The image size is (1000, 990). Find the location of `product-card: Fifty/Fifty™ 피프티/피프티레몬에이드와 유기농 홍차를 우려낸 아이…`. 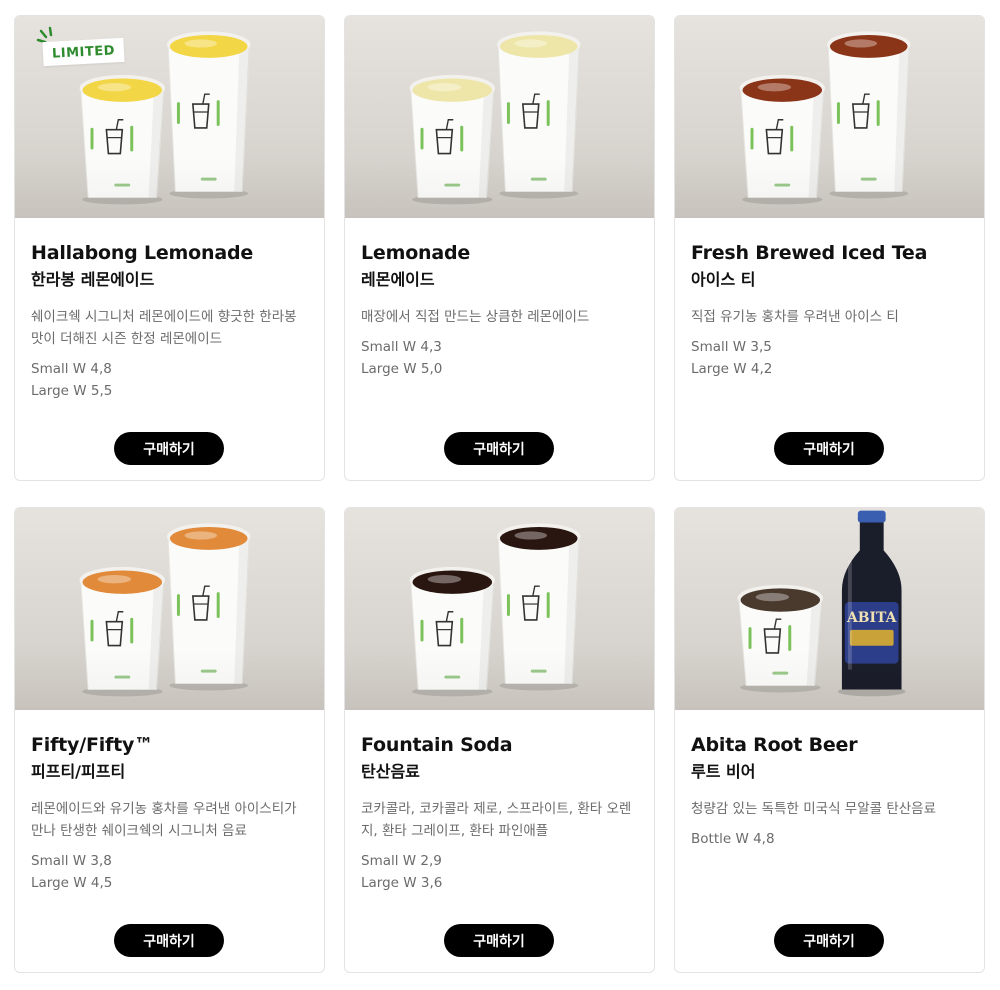

product-card: Fifty/Fifty™ 피프티/피프티레몬에이드와 유기농 홍차를 우려낸 아이… is located at coordinates (169, 740).